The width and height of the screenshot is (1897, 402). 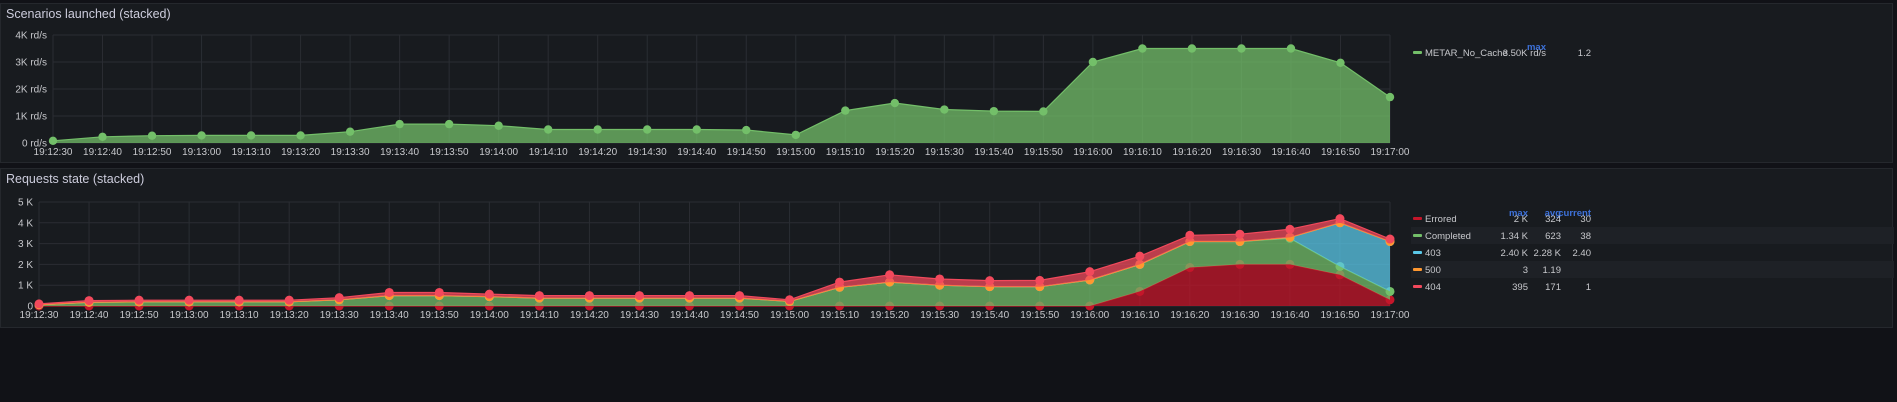 What do you see at coordinates (894, 152) in the screenshot?
I see `x-tick-label: 19:15:20` at bounding box center [894, 152].